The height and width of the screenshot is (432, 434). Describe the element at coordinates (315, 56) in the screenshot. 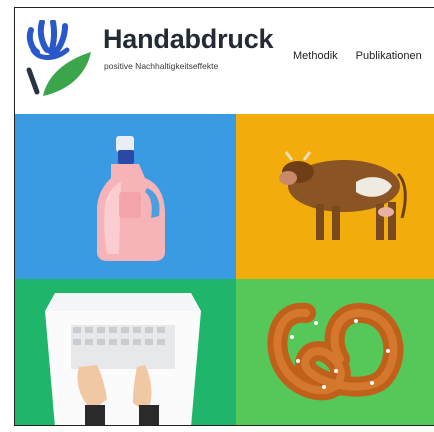

I see `nav-link-methodik: Methodik` at that location.